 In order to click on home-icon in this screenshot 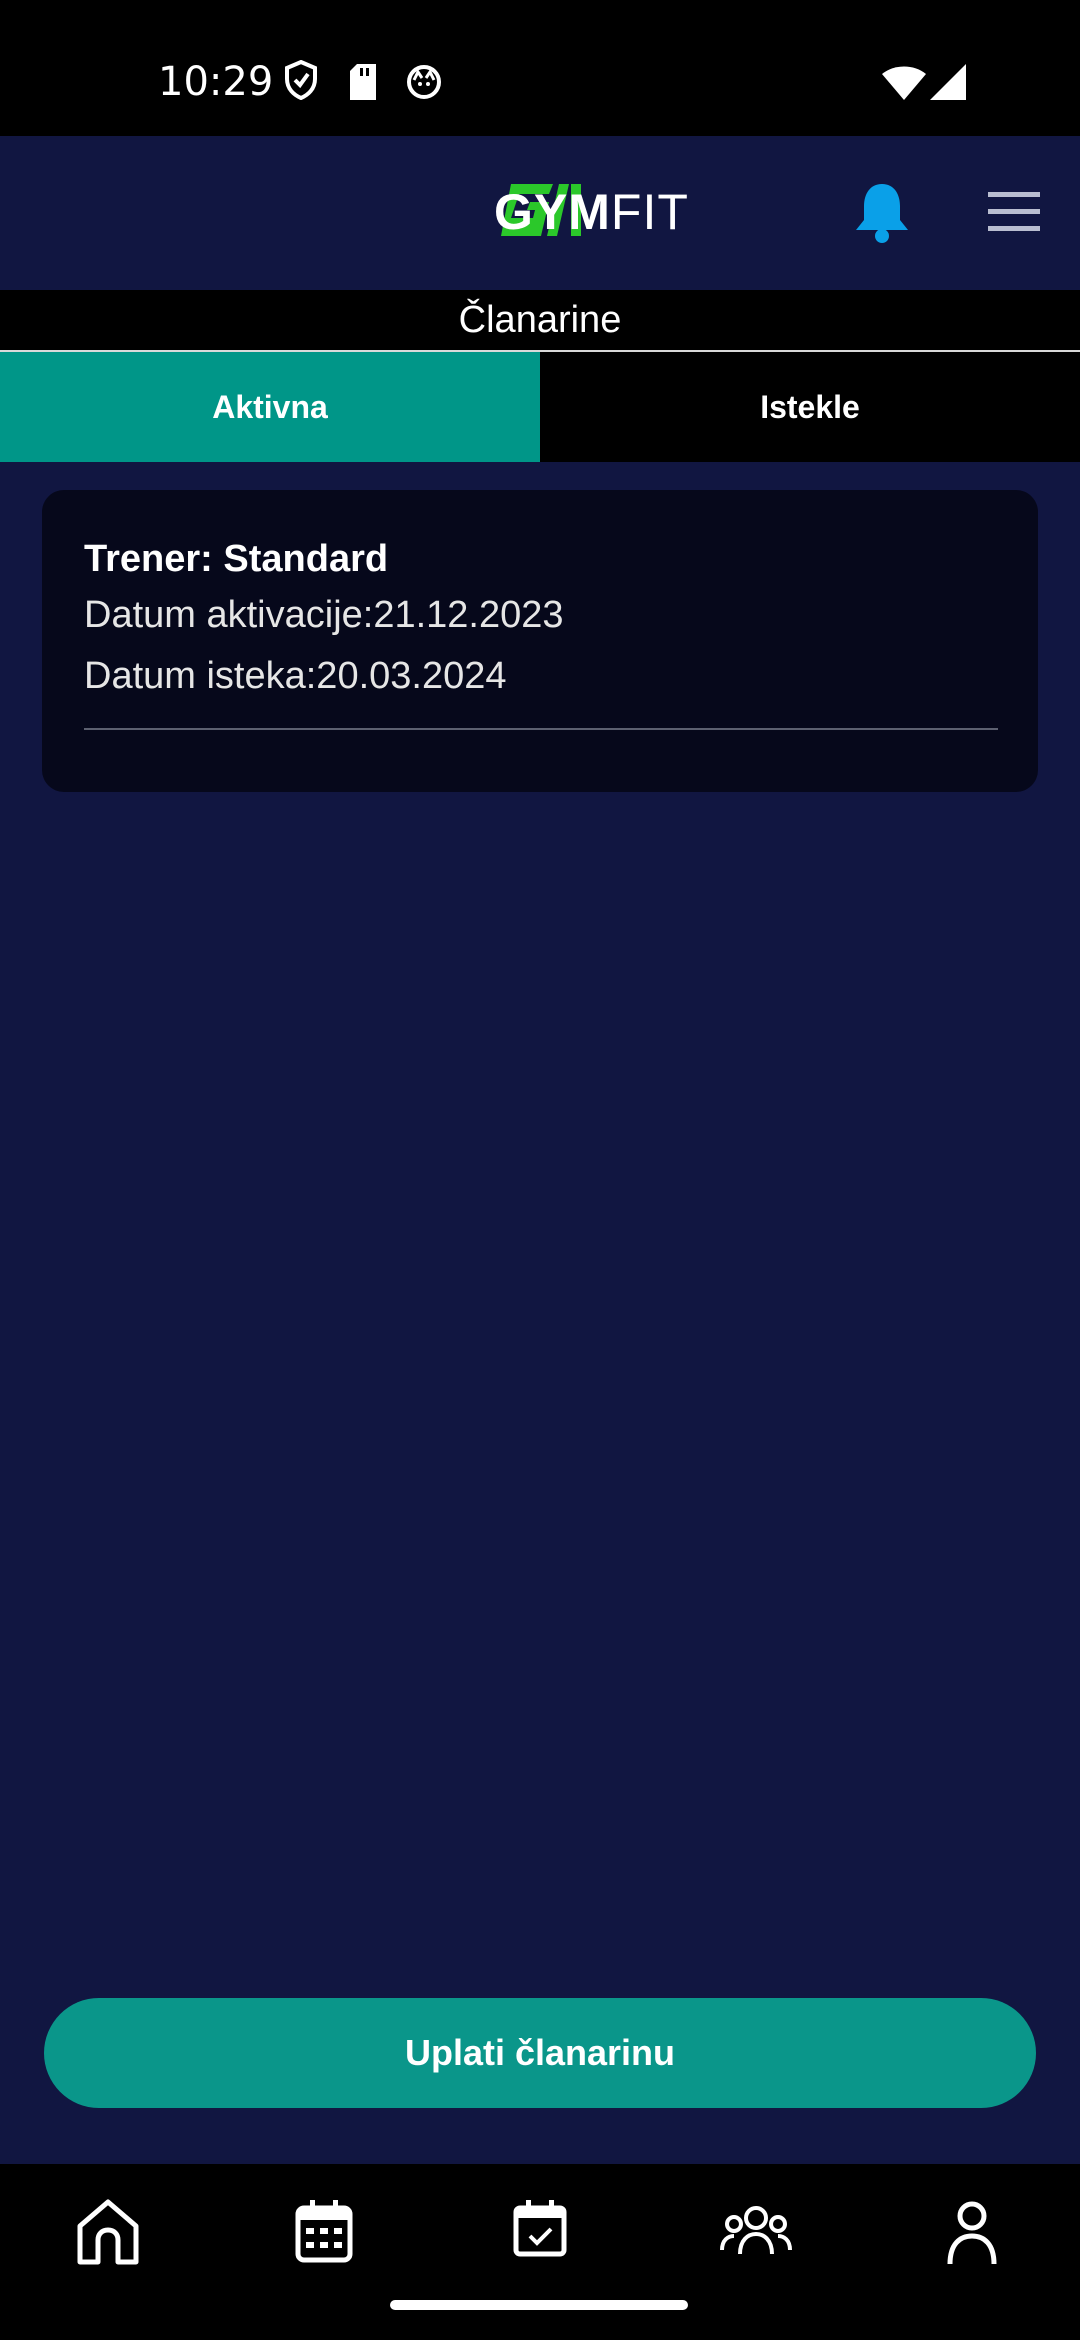, I will do `click(108, 2232)`.